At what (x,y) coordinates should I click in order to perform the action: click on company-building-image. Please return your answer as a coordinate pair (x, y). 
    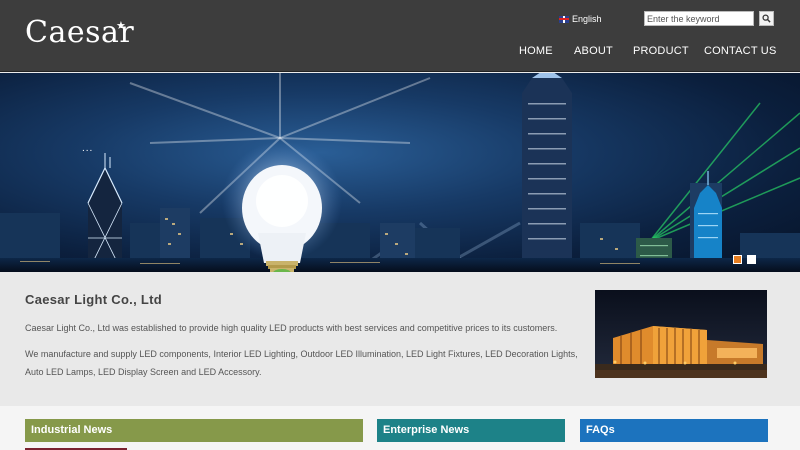
    Looking at the image, I should click on (681, 334).